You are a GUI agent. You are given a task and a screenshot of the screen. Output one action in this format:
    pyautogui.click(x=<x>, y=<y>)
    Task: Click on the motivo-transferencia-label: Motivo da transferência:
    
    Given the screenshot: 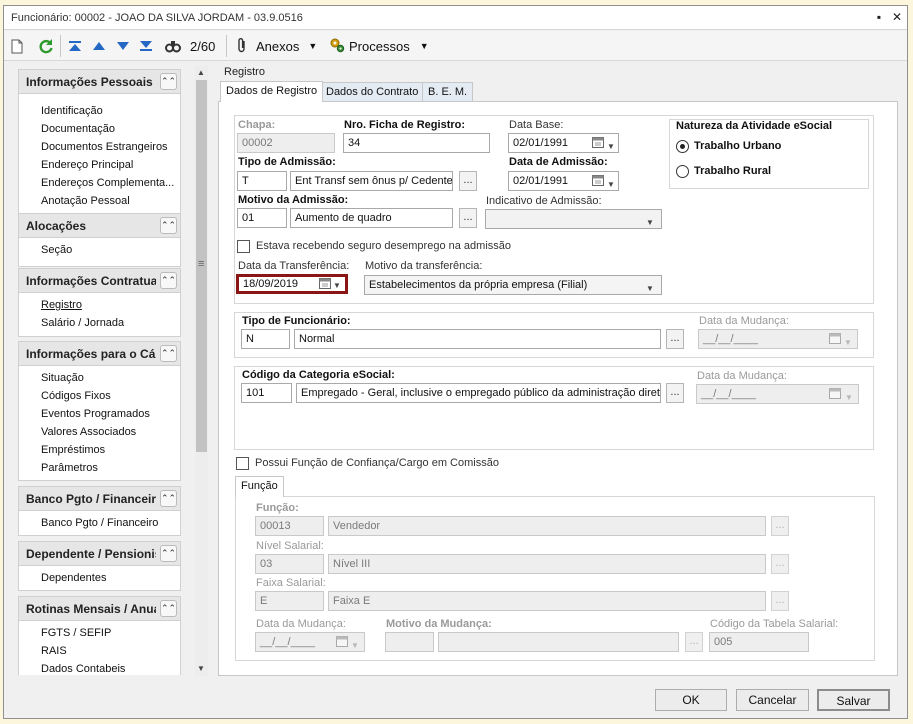 What is the action you would take?
    pyautogui.click(x=424, y=266)
    